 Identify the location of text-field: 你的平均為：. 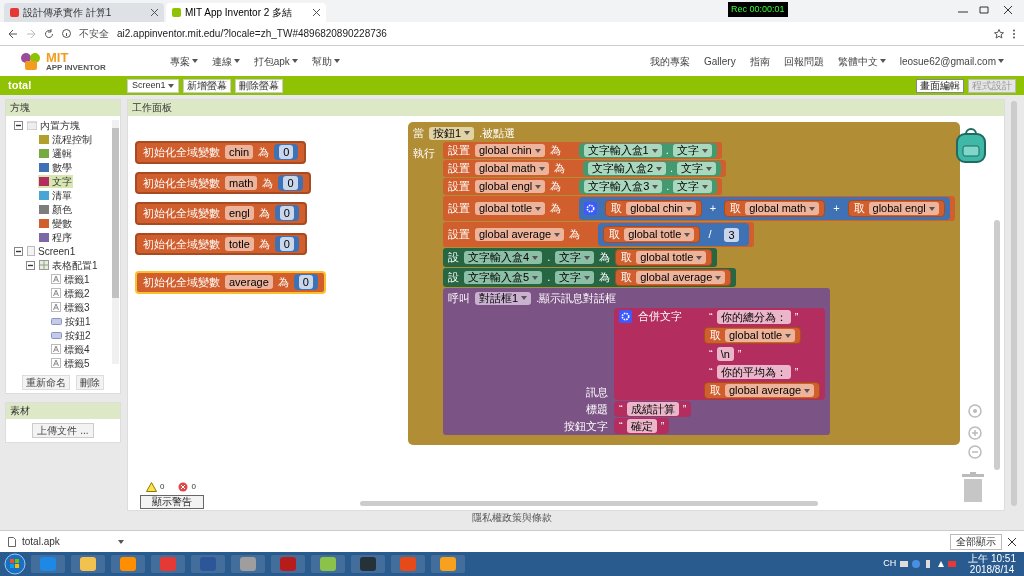
(753, 372).